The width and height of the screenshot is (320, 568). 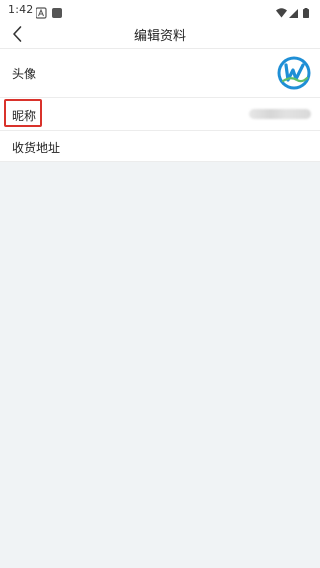 I want to click on address-row: 收货地址, so click(x=160, y=146).